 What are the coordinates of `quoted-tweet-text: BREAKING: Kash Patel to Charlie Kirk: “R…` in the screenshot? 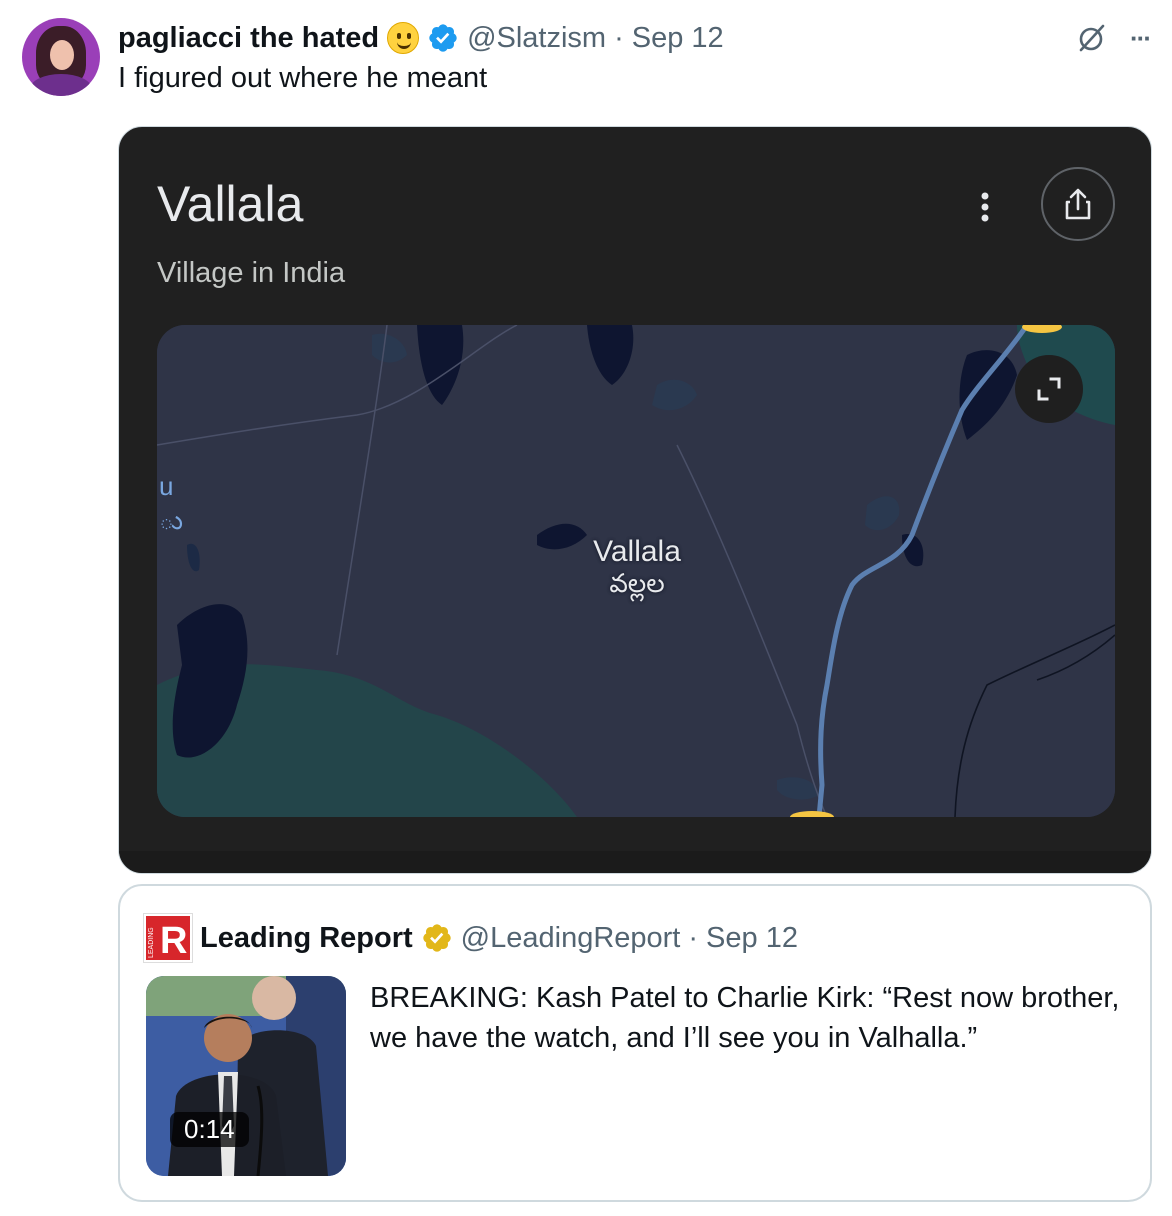 It's located at (745, 1018).